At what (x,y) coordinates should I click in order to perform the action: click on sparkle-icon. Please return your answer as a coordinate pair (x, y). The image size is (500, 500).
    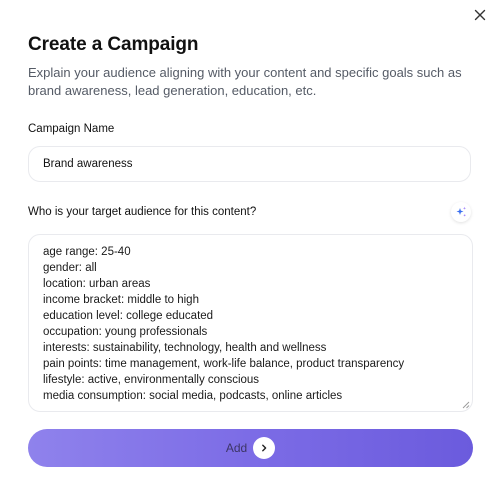
    Looking at the image, I should click on (461, 211).